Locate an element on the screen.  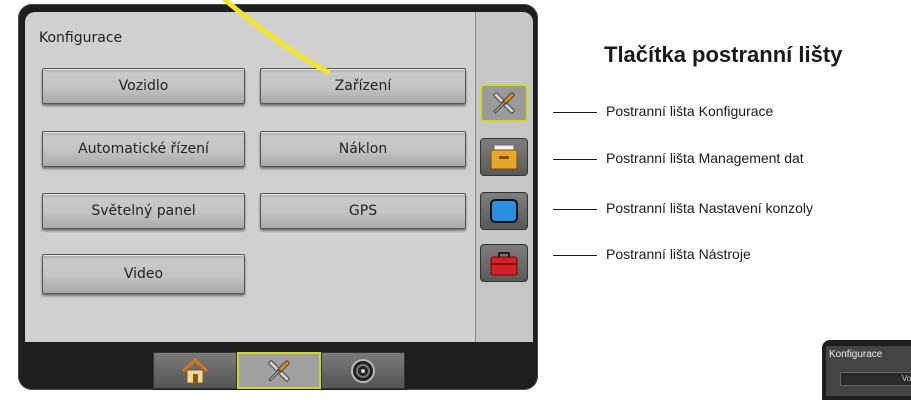
auto-steering-button: Automatické řízení is located at coordinates (143, 149).